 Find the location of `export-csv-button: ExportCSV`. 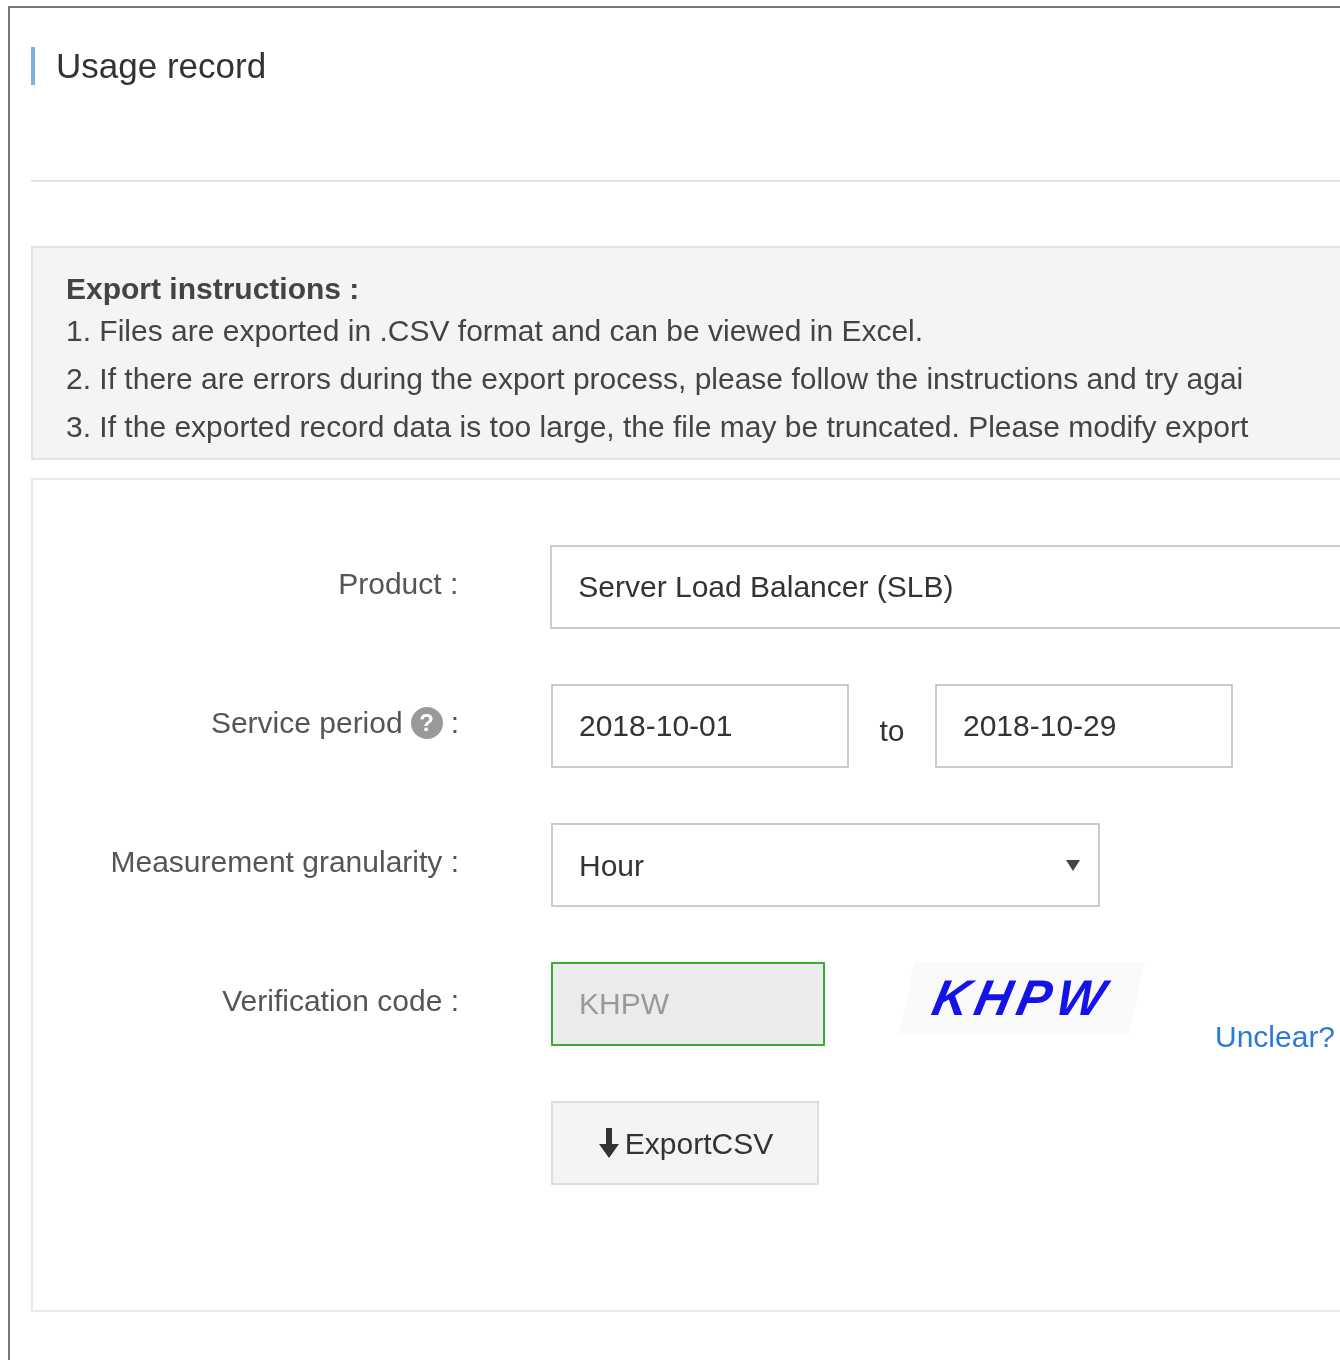

export-csv-button: ExportCSV is located at coordinates (685, 1143).